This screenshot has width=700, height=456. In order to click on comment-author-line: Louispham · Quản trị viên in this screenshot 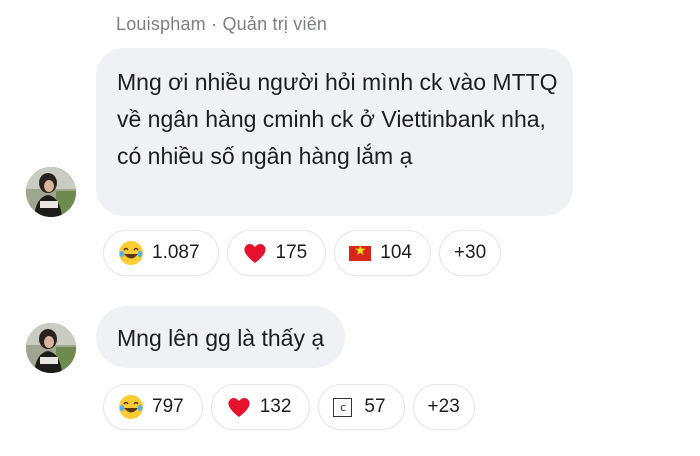, I will do `click(221, 24)`.